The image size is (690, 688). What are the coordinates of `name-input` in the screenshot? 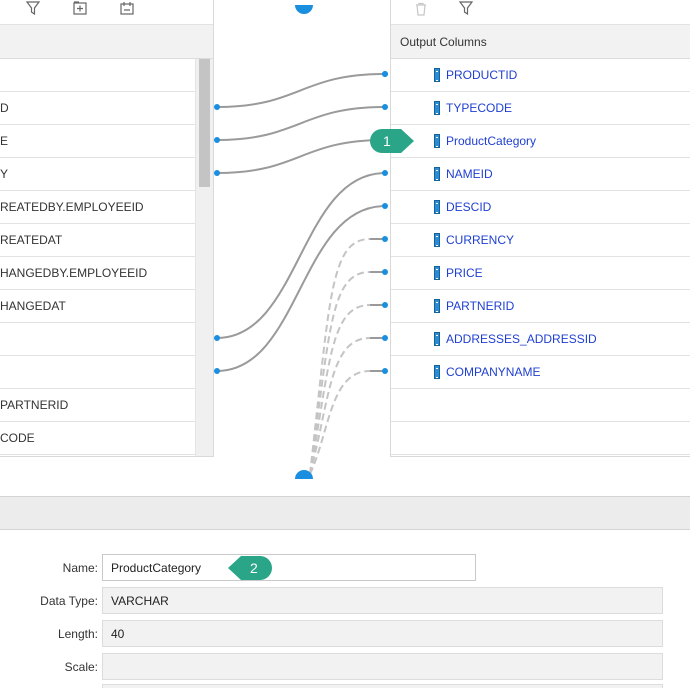 It's located at (289, 567).